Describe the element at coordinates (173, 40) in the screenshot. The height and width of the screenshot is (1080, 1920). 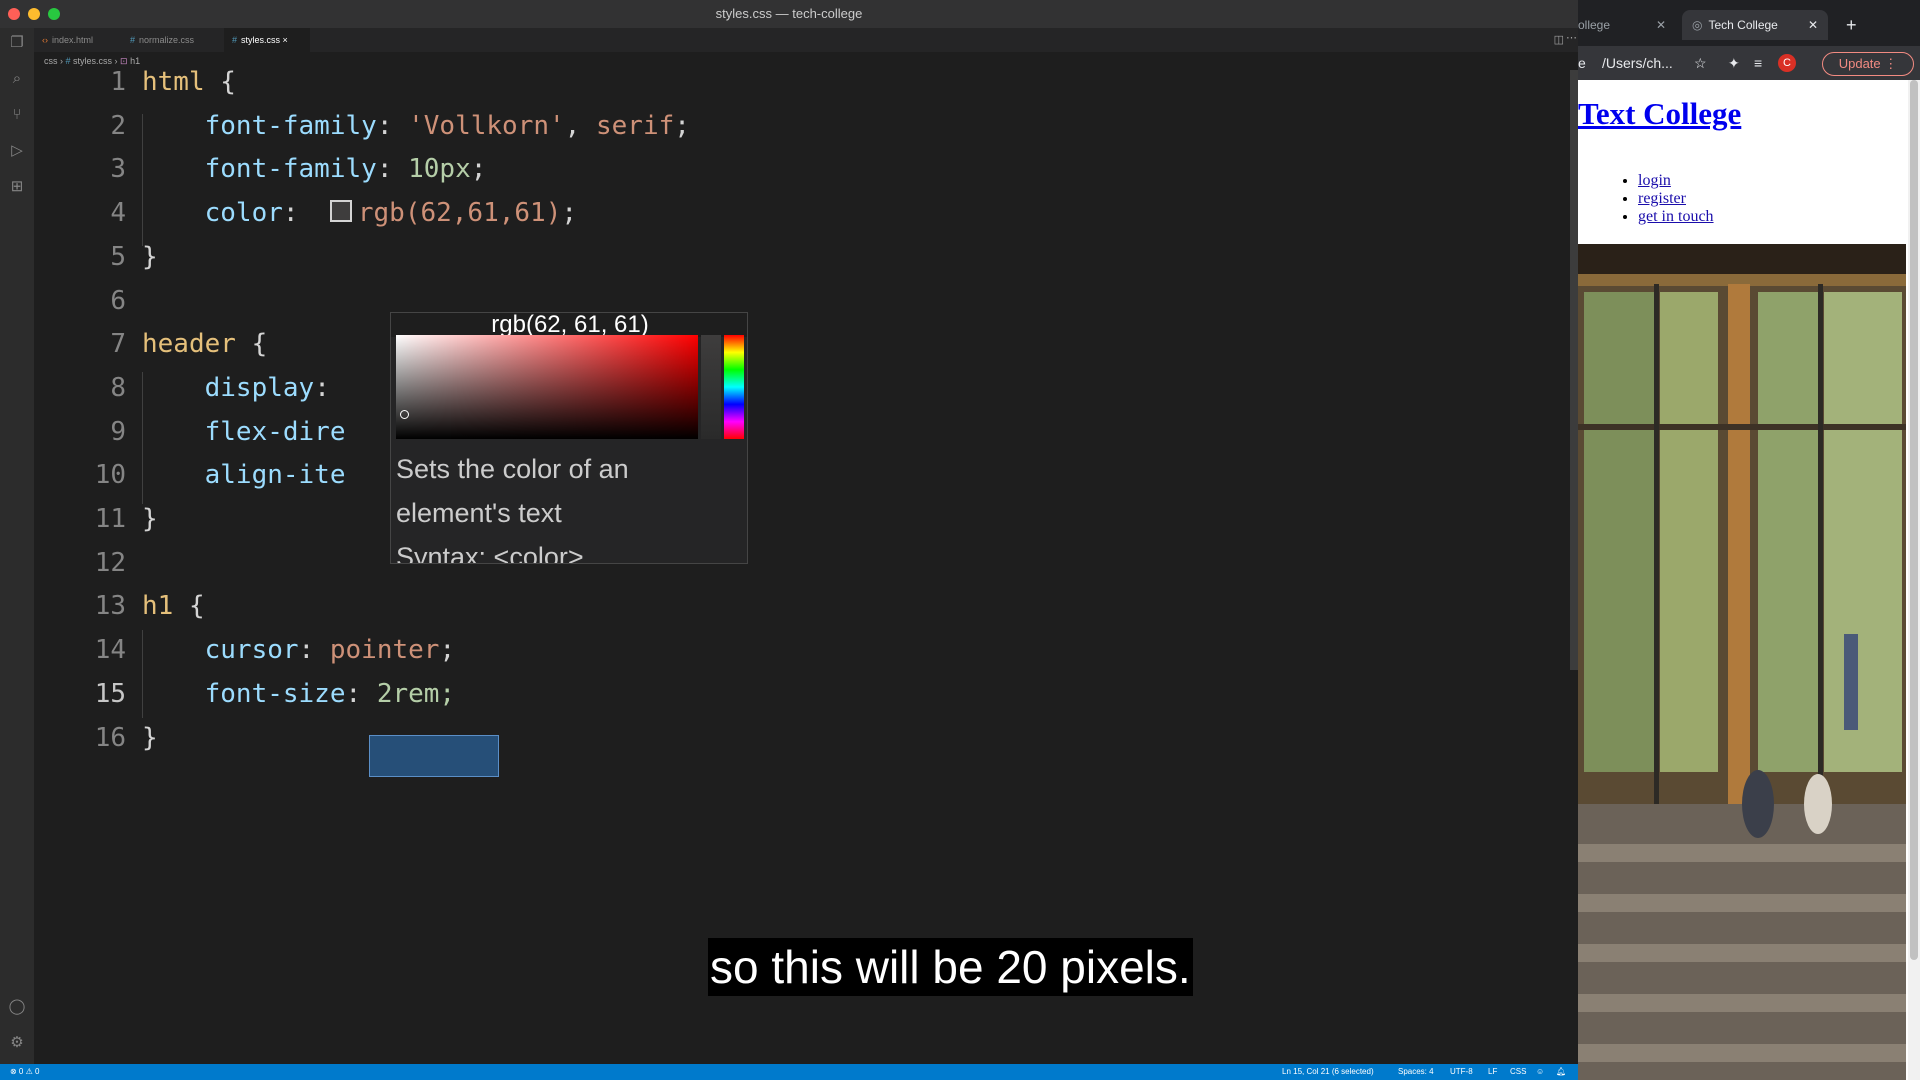
I see `tab-normalize-css: # normalize.css` at that location.